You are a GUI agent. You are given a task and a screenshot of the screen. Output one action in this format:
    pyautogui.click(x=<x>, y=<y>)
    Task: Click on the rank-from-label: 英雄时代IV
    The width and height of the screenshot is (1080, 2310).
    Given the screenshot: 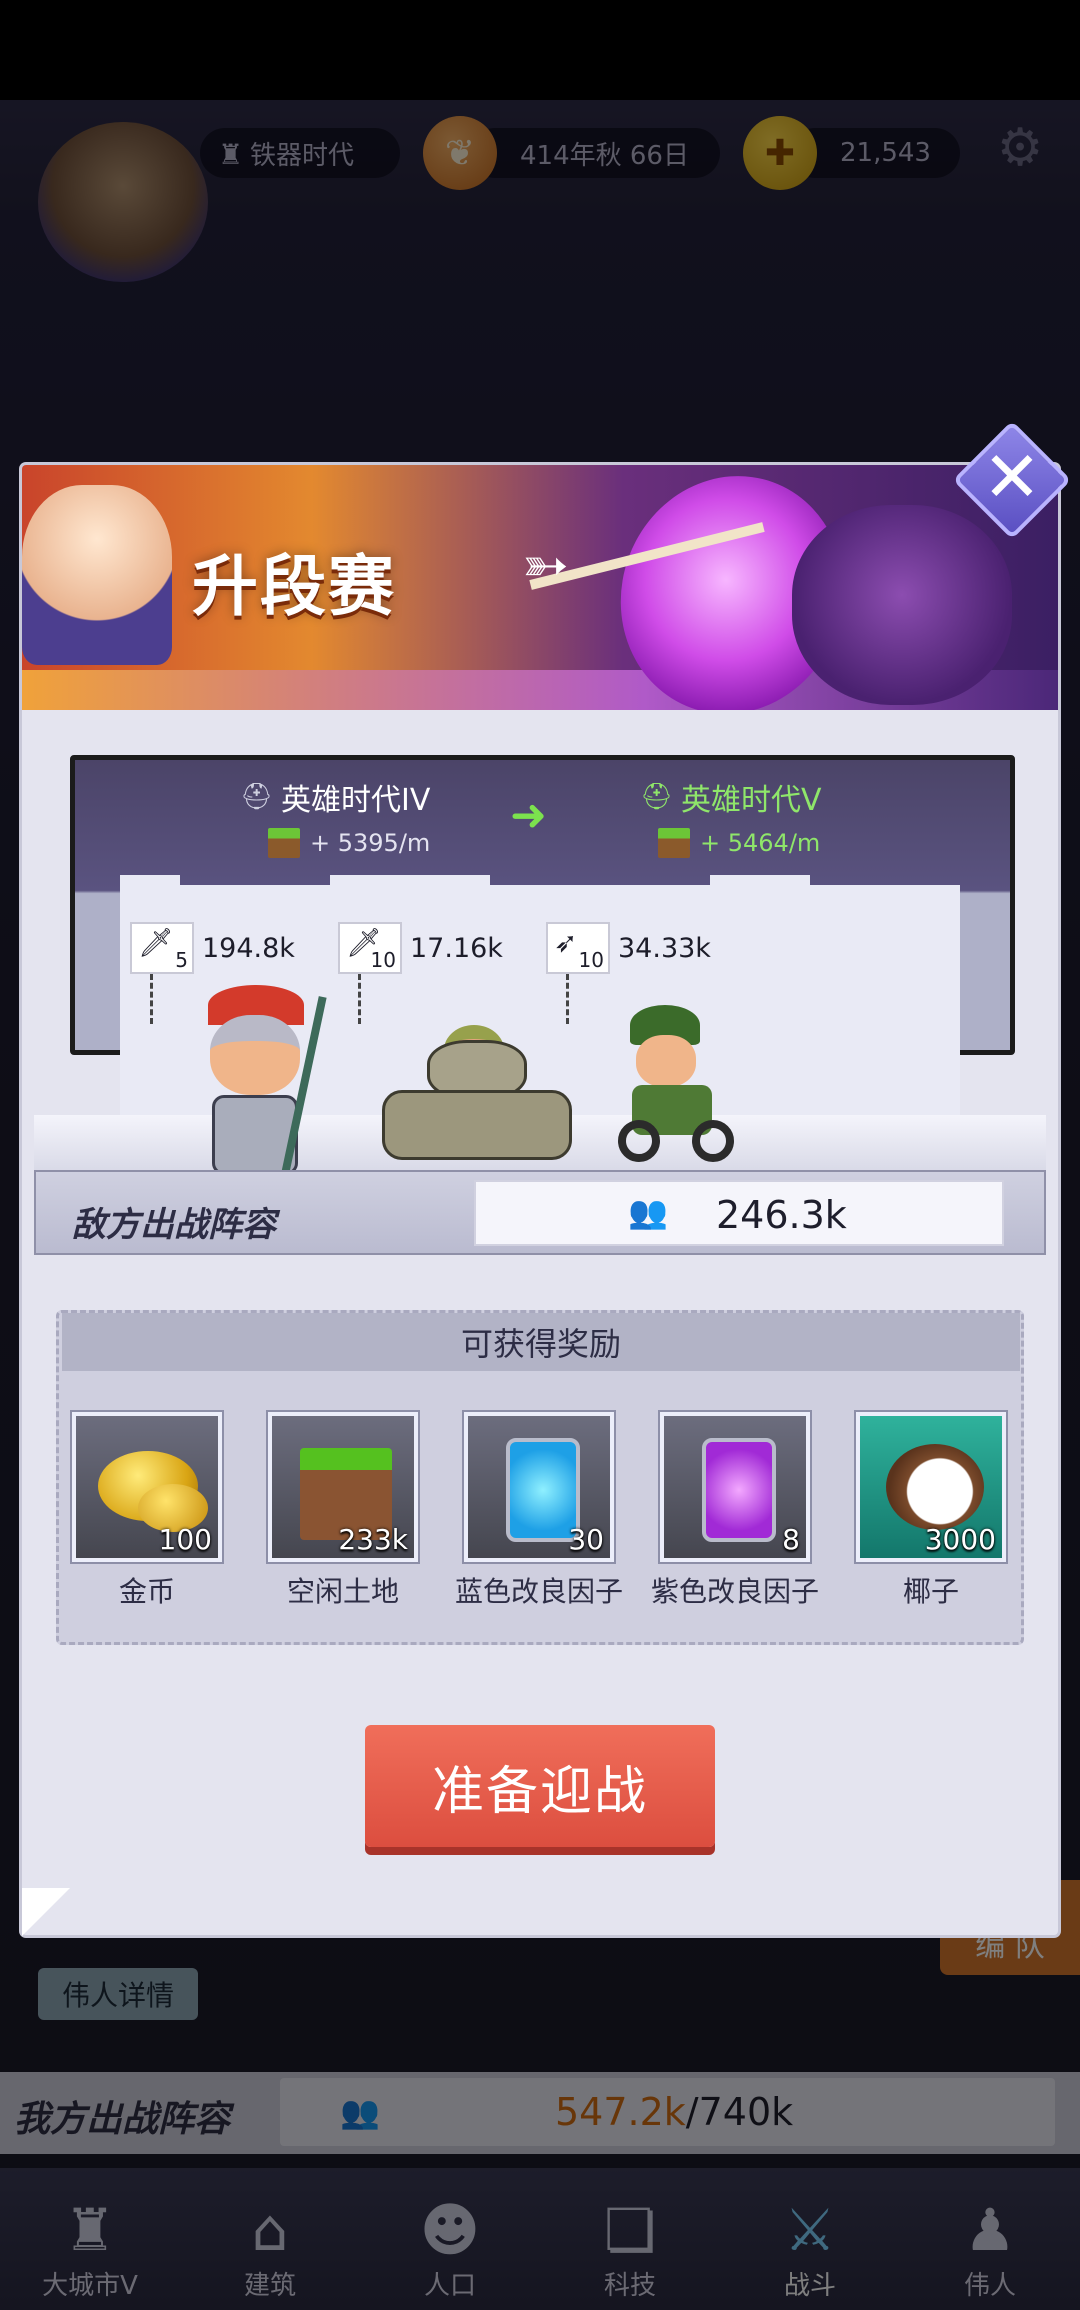 What is the action you would take?
    pyautogui.click(x=356, y=800)
    